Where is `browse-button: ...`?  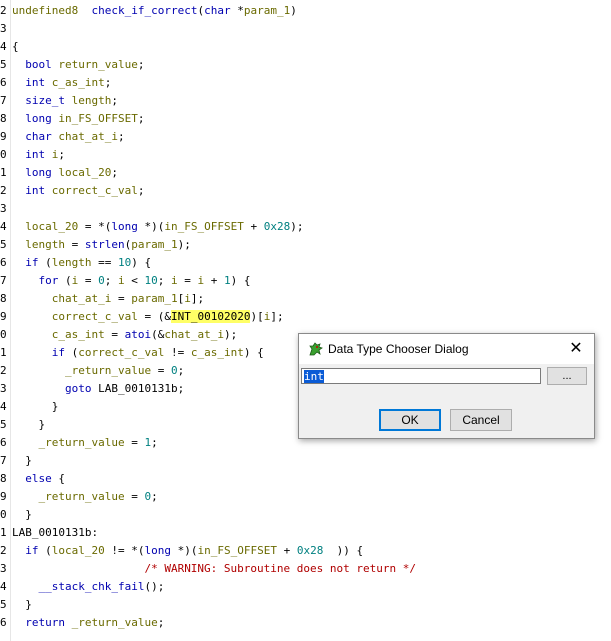 browse-button: ... is located at coordinates (567, 376).